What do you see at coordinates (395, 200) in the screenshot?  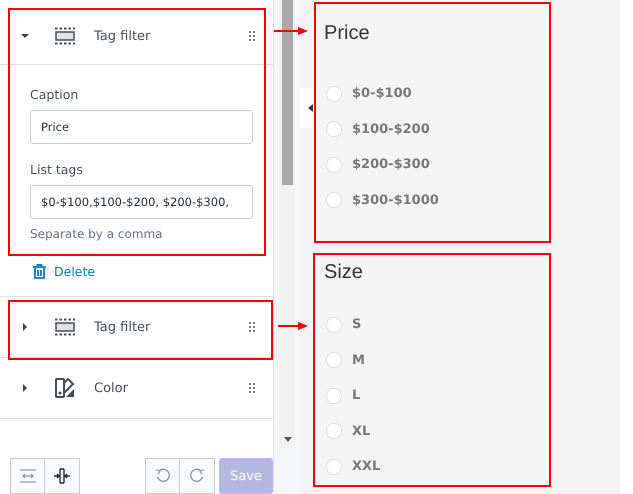 I see `option-label: $300-$1000` at bounding box center [395, 200].